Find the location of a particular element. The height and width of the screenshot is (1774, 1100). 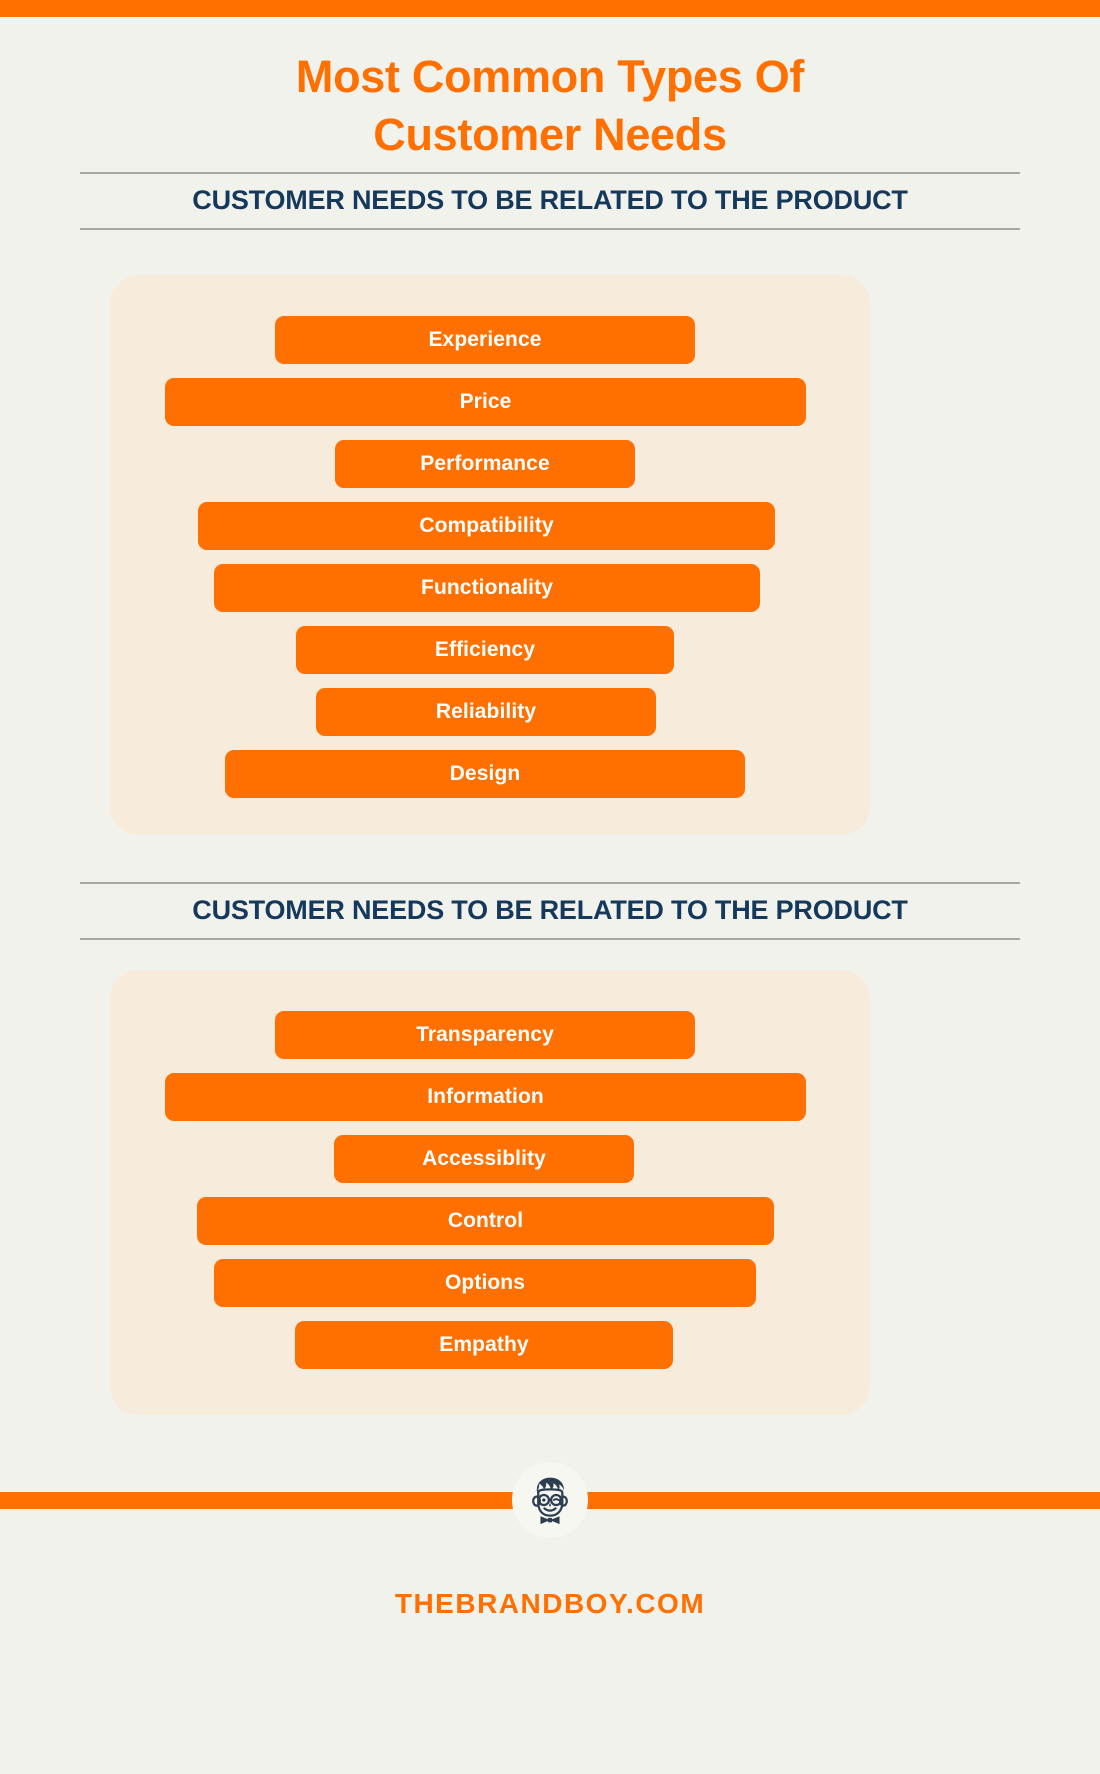

need-bar: Reliability is located at coordinates (486, 712).